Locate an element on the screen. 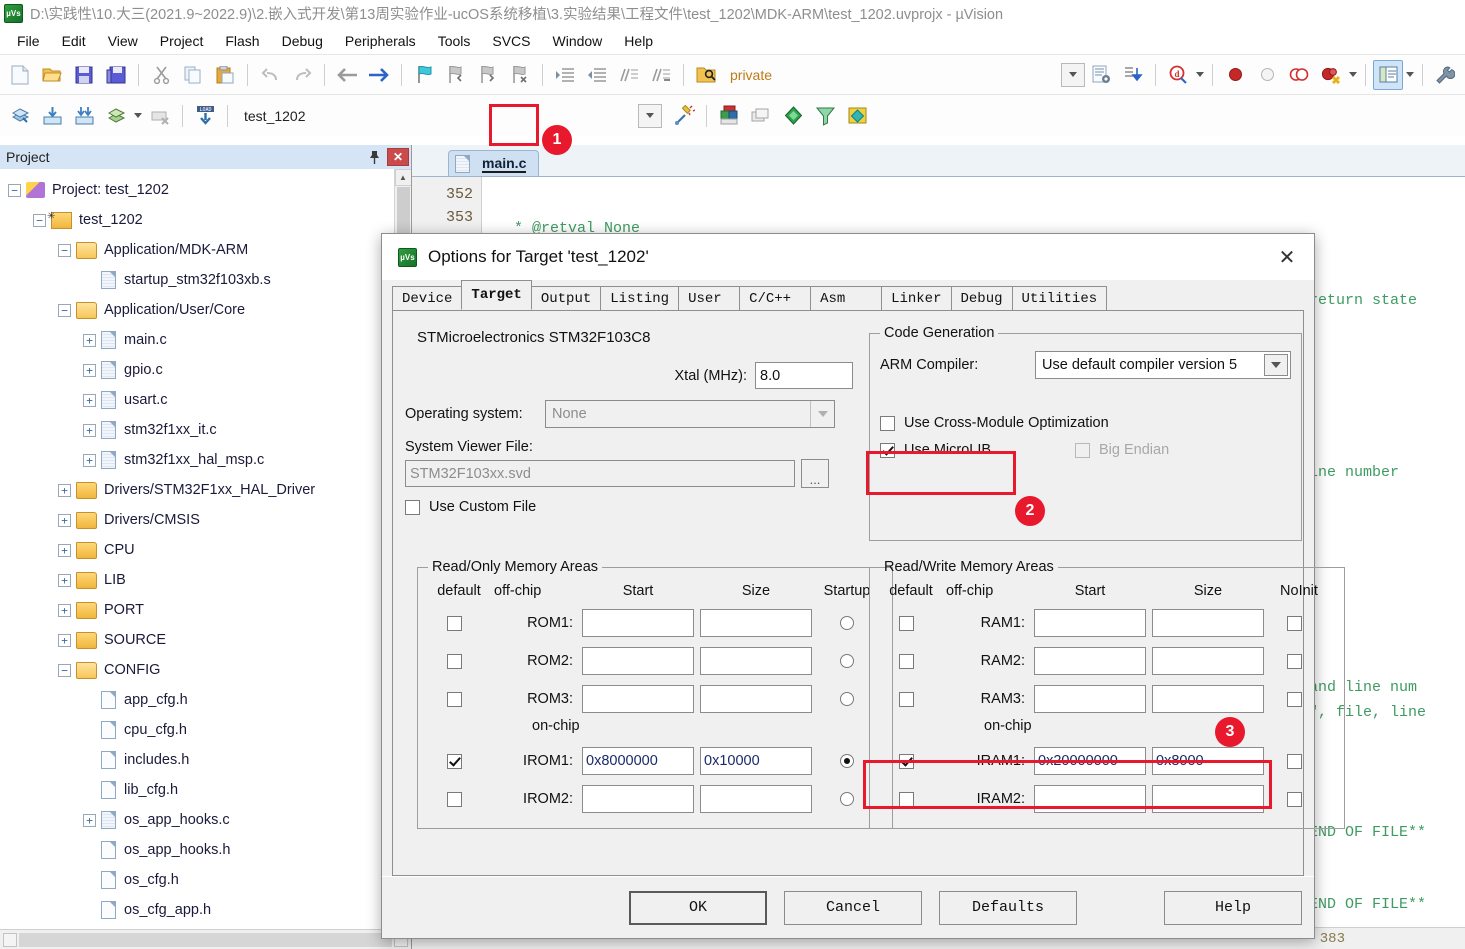 The height and width of the screenshot is (949, 1465). target-options-icon is located at coordinates (684, 116).